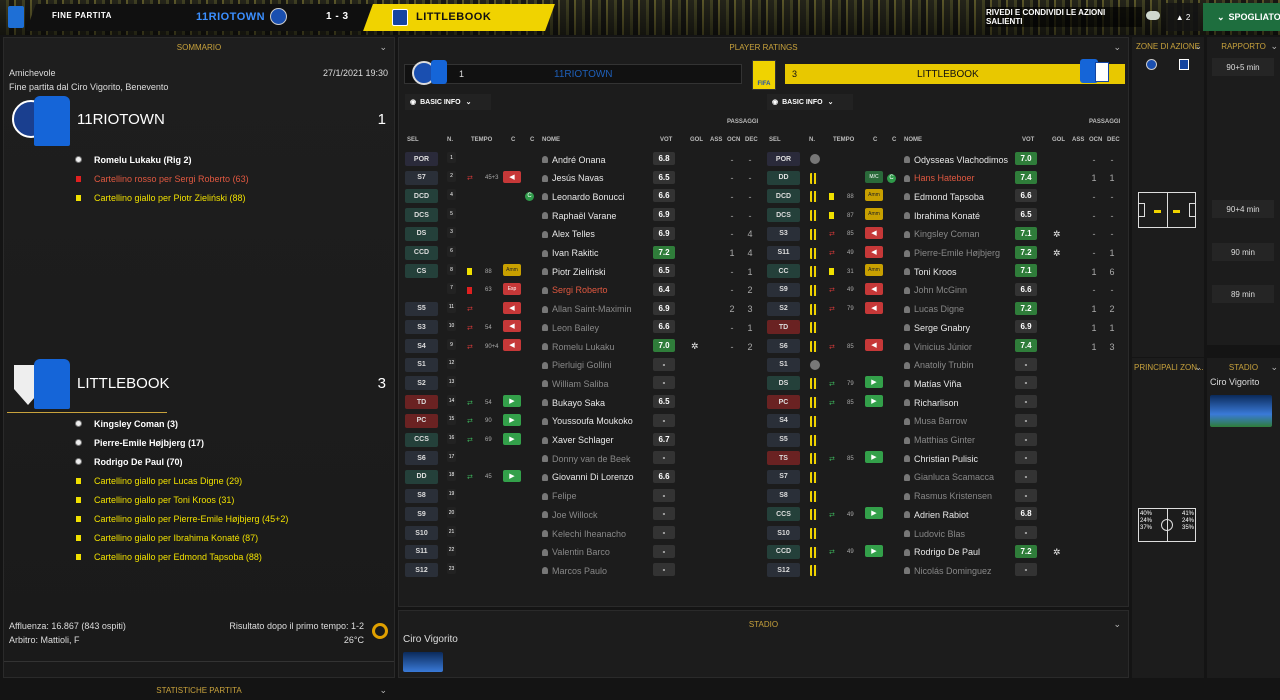  Describe the element at coordinates (585, 533) in the screenshot. I see `player-row: S10 21 Kelechi Iheanacho -` at that location.